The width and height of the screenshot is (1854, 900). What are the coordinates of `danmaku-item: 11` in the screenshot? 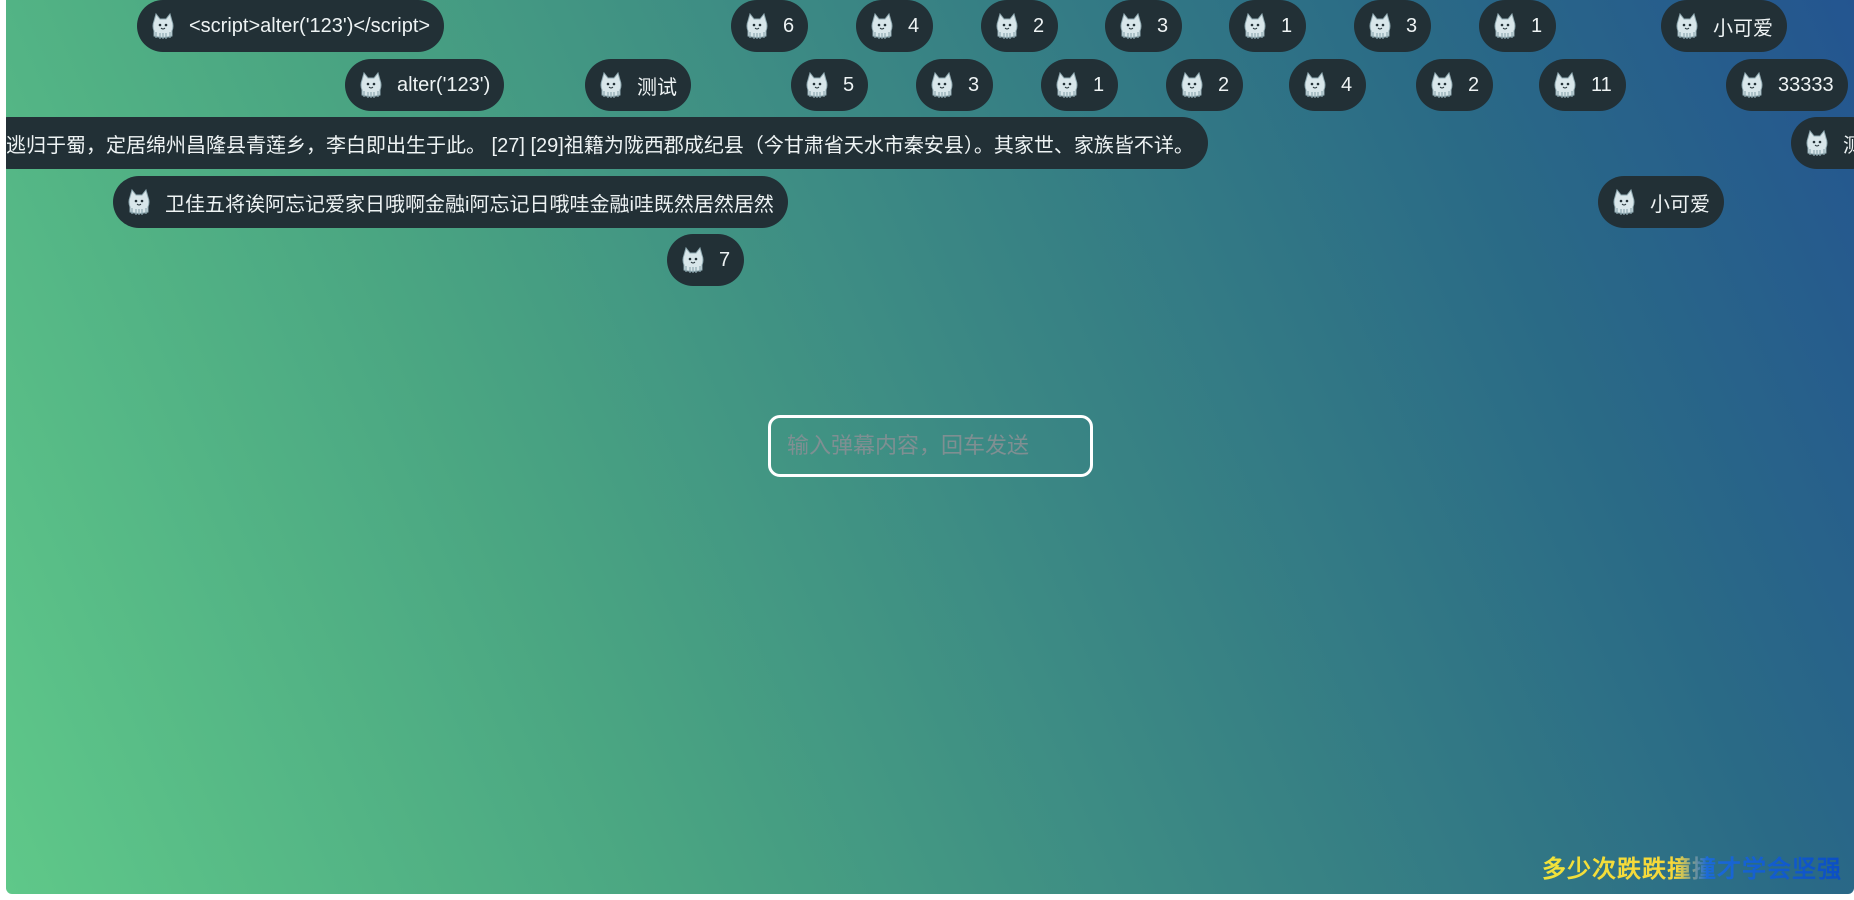 It's located at (1582, 85).